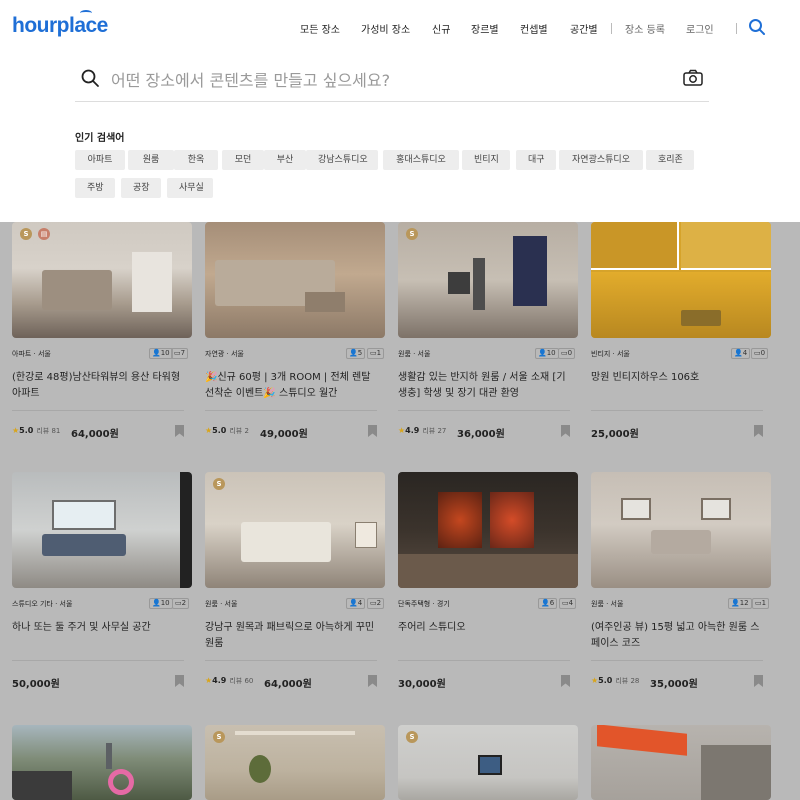  I want to click on listing-card: 단독주택형 · 경기 👤6 ▭4 주어리 스튜디오 30,000원, so click(488, 581).